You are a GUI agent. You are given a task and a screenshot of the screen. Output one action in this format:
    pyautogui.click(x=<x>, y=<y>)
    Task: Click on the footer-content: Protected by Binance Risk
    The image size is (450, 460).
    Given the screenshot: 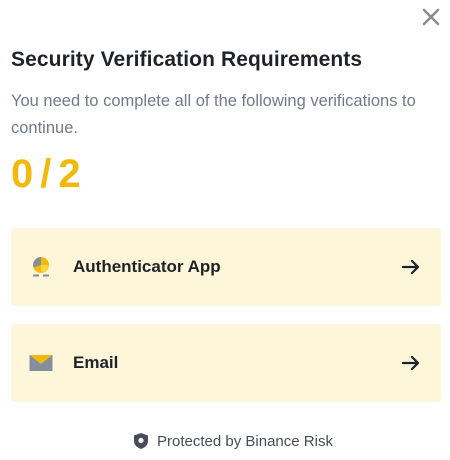 What is the action you would take?
    pyautogui.click(x=233, y=441)
    